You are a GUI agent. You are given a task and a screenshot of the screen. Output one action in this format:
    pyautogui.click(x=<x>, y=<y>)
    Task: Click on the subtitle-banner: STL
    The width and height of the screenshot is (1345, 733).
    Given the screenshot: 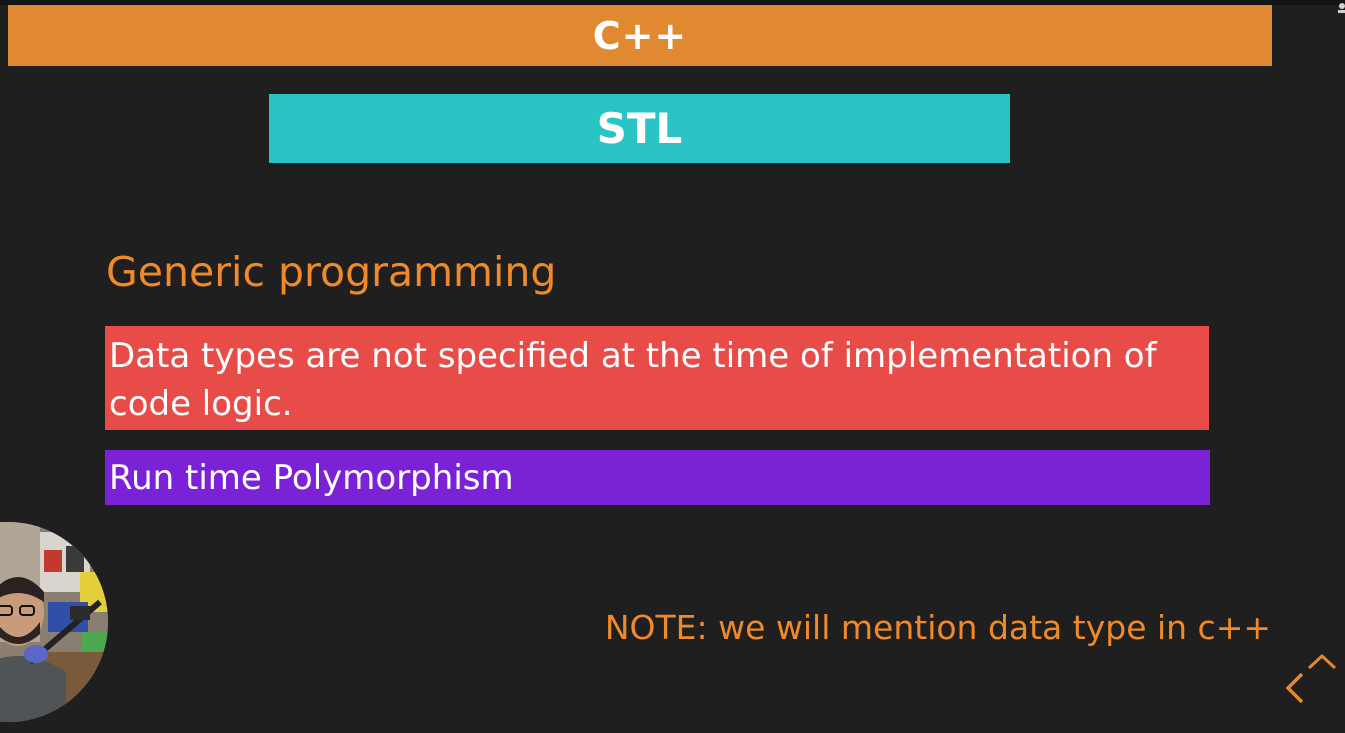 What is the action you would take?
    pyautogui.click(x=639, y=128)
    